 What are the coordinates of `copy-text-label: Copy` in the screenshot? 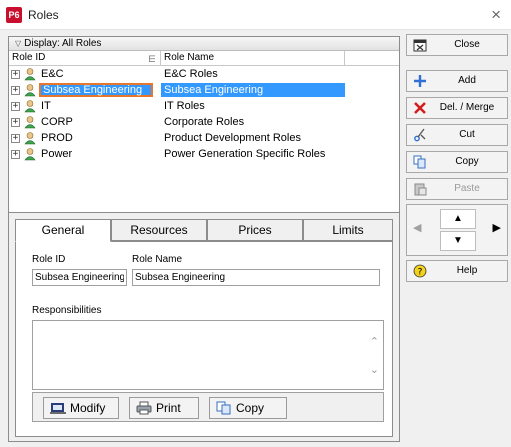 It's located at (250, 408).